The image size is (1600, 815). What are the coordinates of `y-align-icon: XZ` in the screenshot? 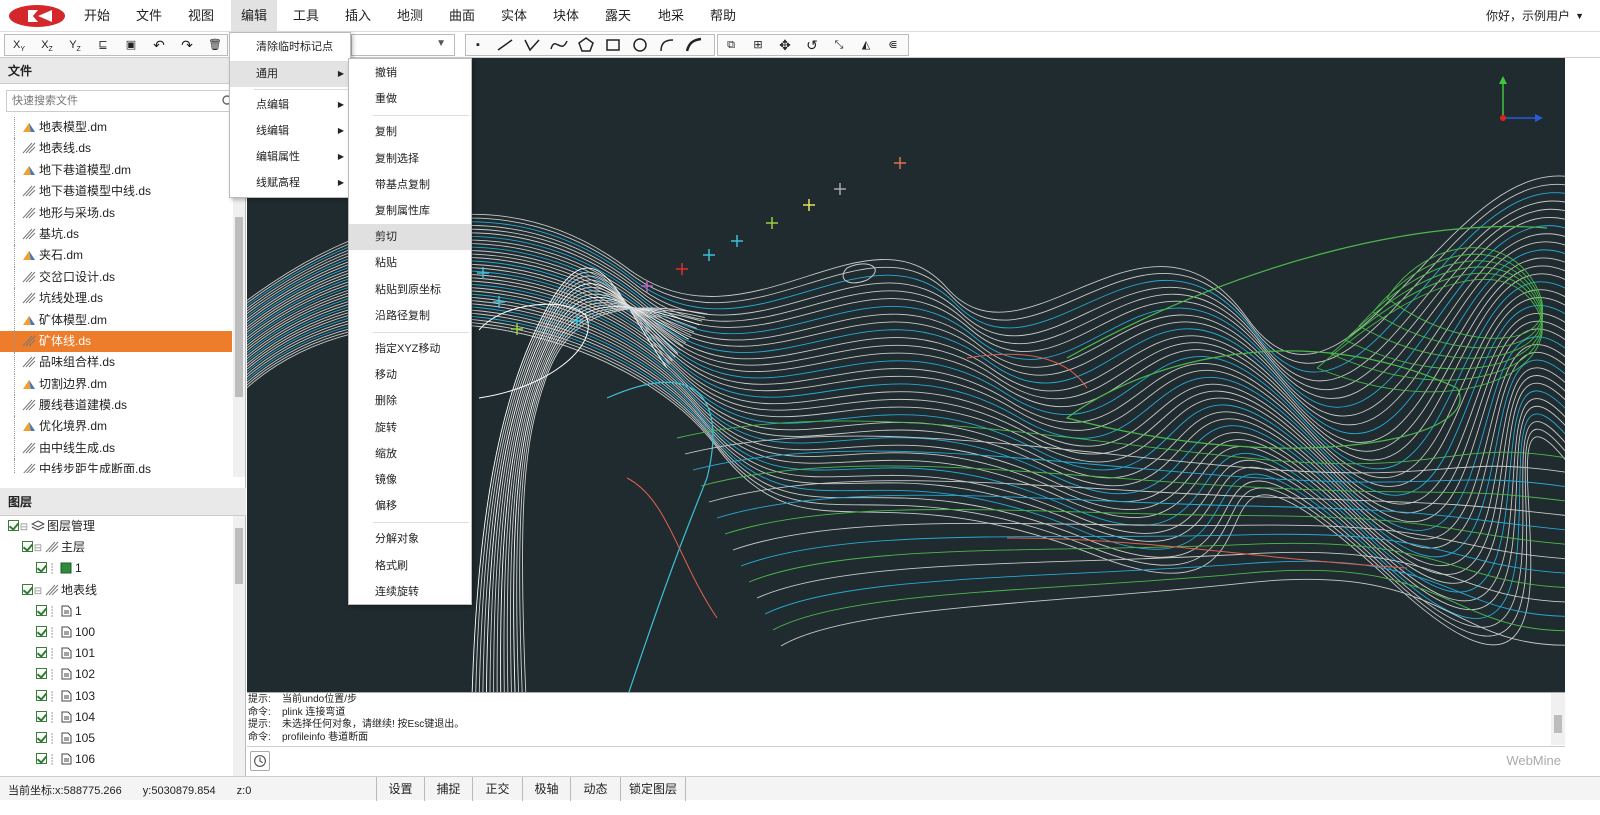 It's located at (47, 45).